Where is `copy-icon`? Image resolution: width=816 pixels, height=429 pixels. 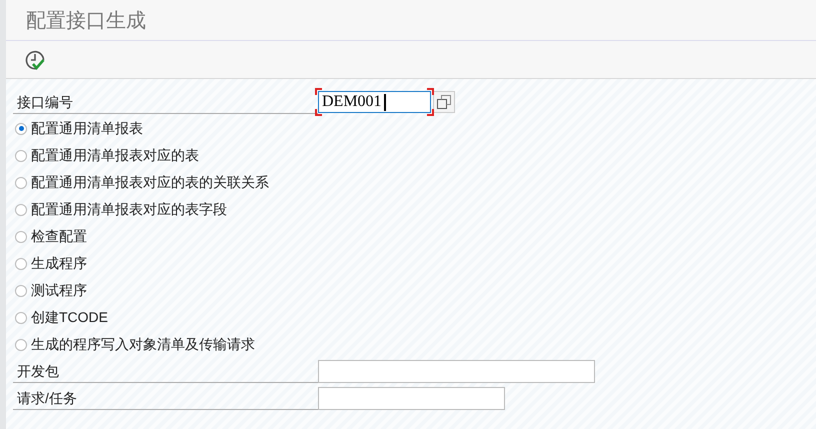 copy-icon is located at coordinates (444, 102).